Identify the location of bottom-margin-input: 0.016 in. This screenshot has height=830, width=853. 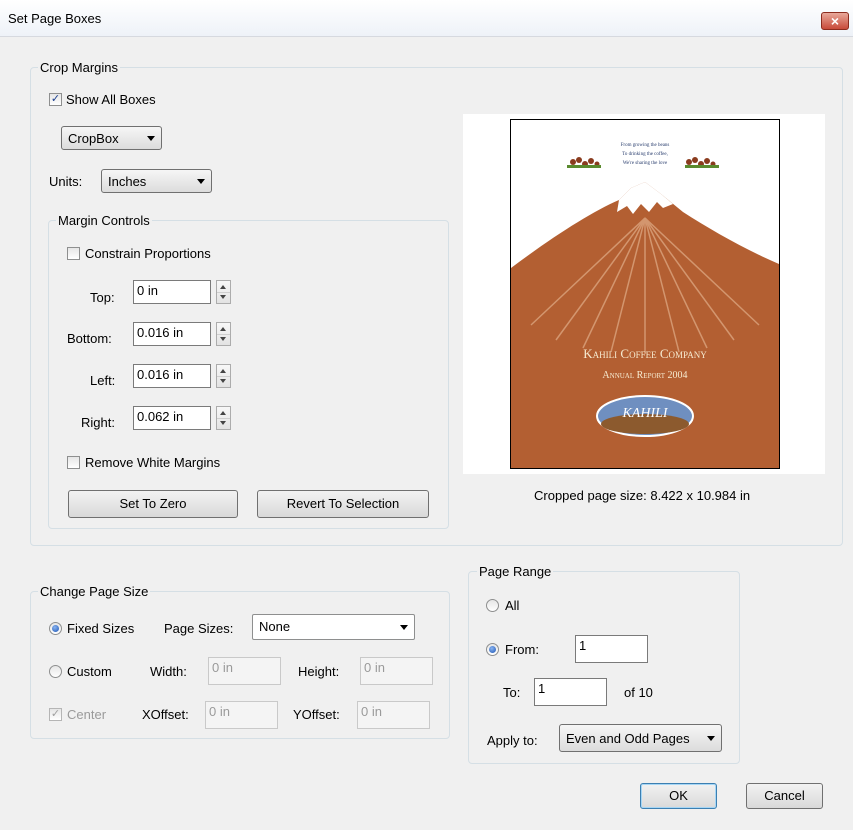
(172, 334).